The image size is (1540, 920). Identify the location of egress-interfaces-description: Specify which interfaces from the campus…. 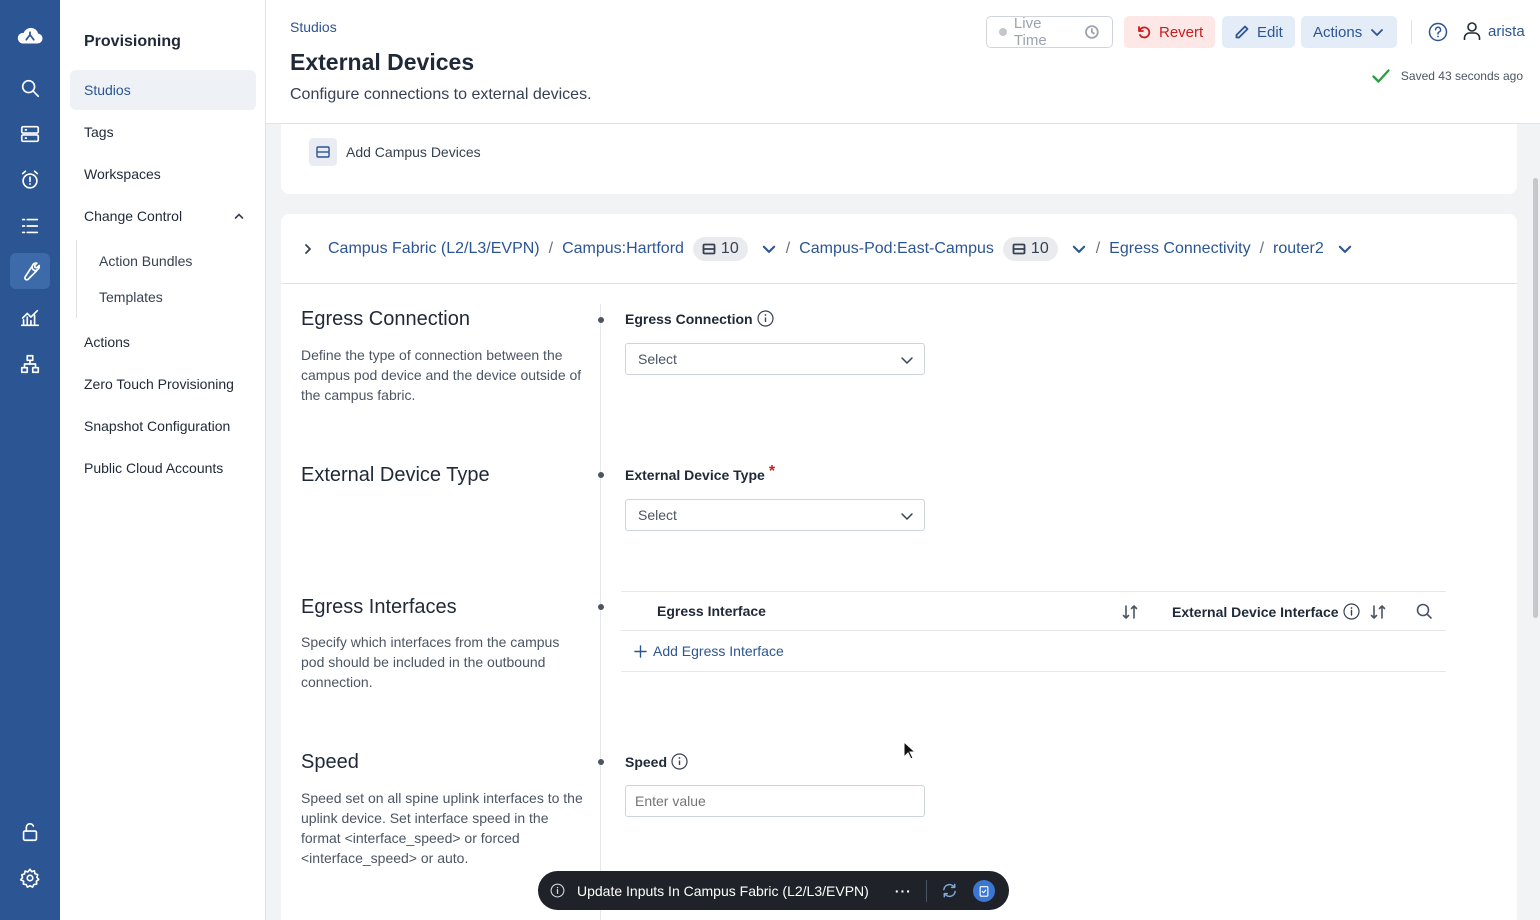
(430, 662).